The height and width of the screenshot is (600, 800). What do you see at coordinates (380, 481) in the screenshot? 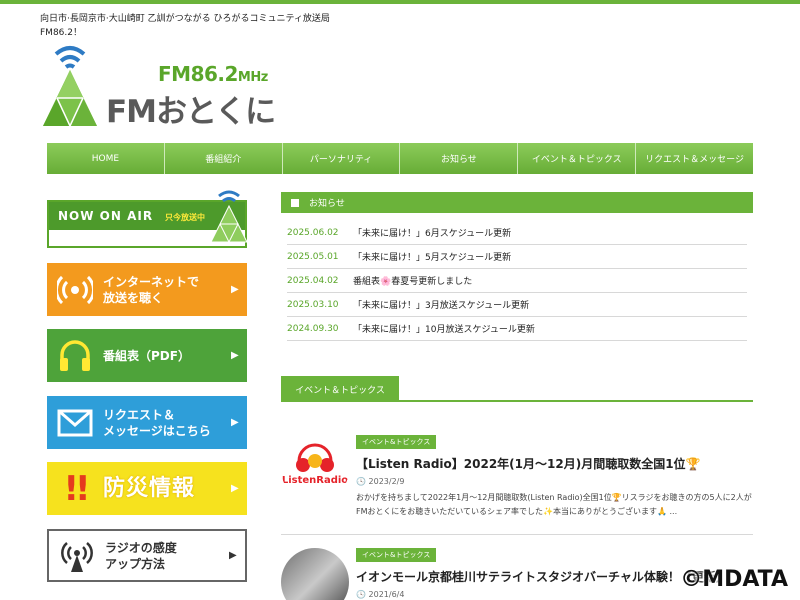
I see `event-date: 🕓 2023/2/9` at bounding box center [380, 481].